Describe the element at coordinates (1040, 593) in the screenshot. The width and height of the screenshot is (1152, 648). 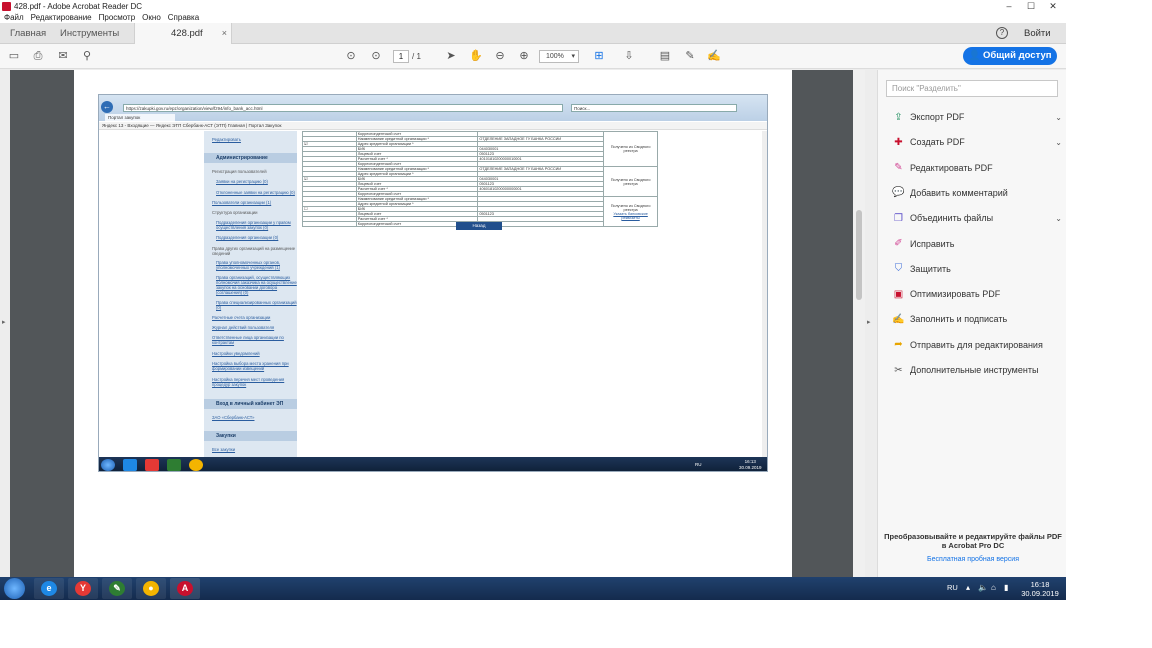
I see `clock-date: 30.09.2019` at that location.